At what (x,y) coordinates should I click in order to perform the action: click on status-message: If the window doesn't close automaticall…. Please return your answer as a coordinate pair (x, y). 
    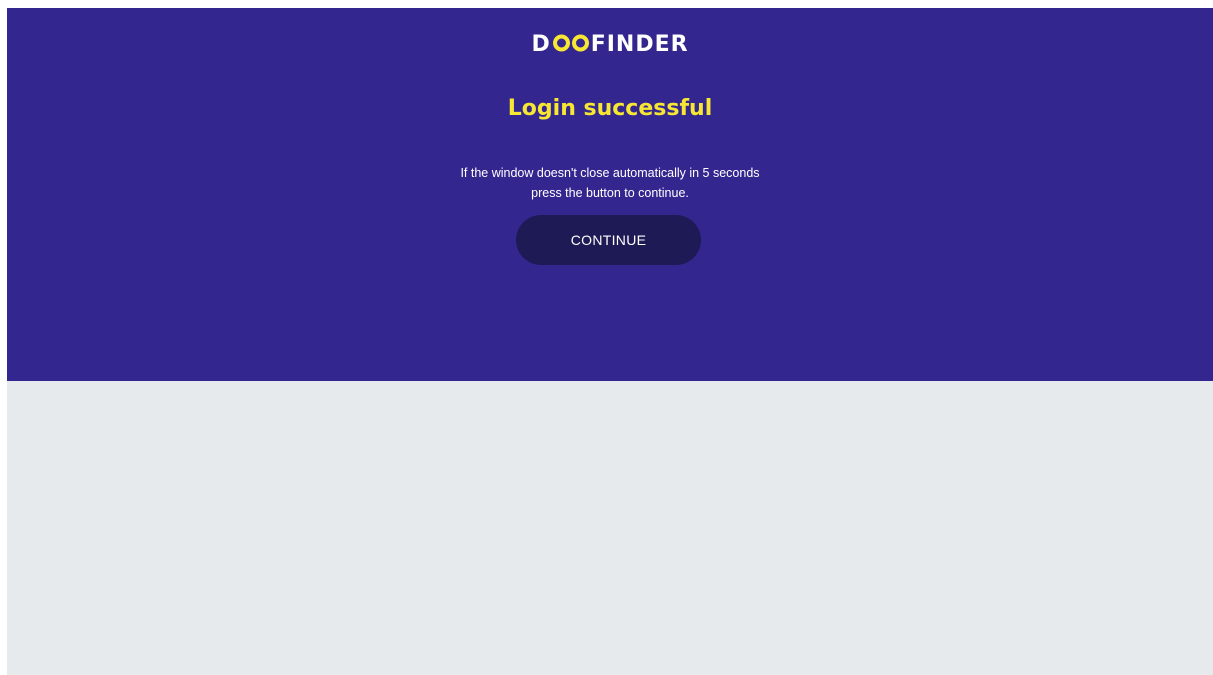
    Looking at the image, I should click on (610, 183).